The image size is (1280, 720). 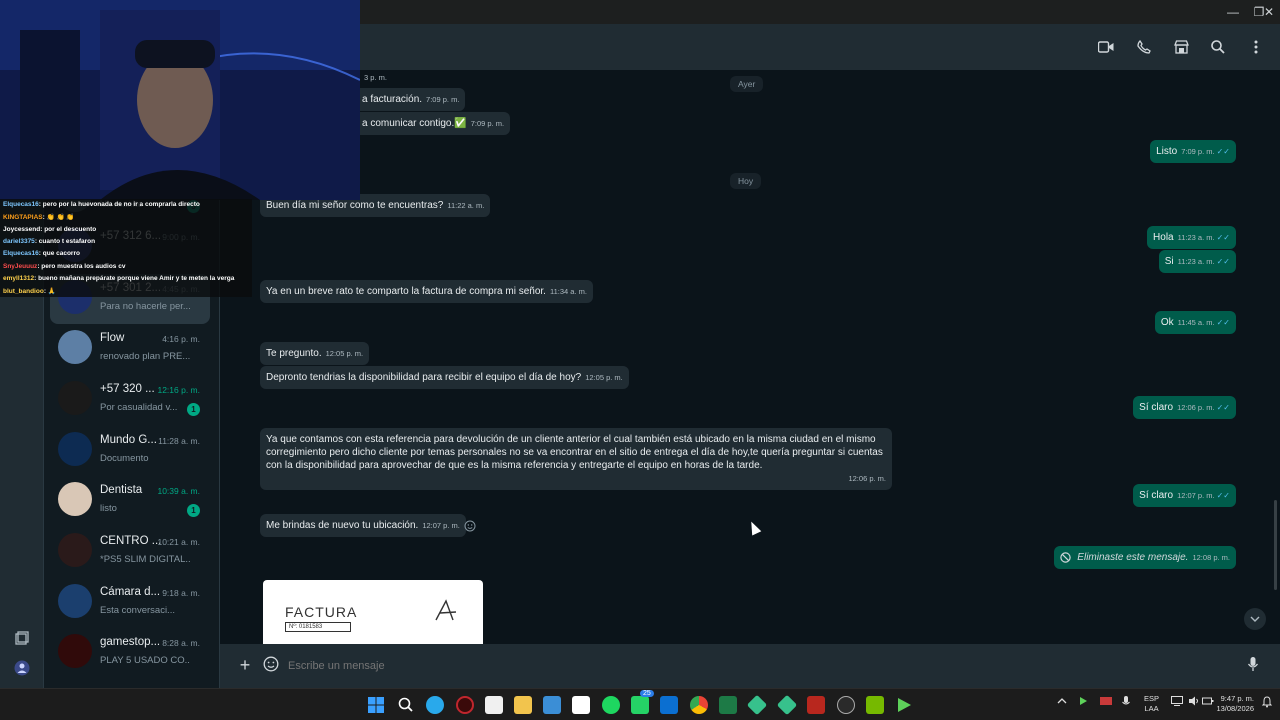 What do you see at coordinates (75, 550) in the screenshot?
I see `centro-logo-avatar` at bounding box center [75, 550].